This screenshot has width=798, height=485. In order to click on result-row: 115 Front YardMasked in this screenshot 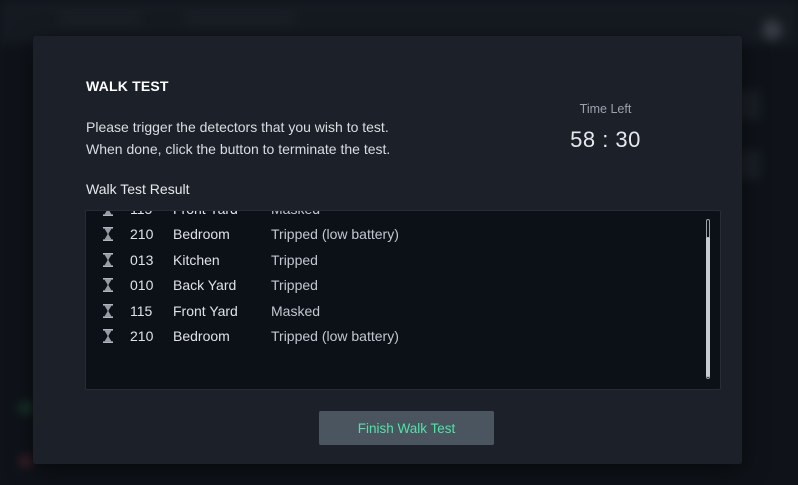, I will do `click(391, 216)`.